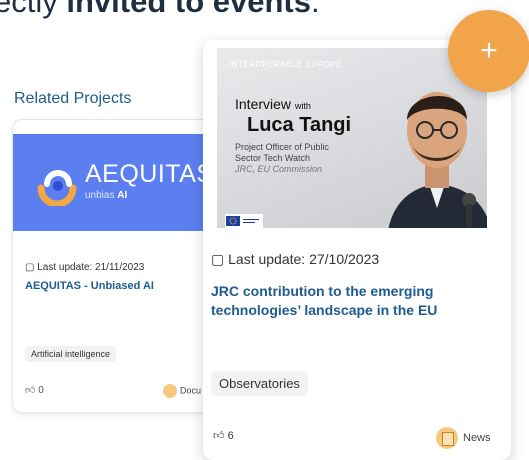 This screenshot has width=529, height=460. What do you see at coordinates (57, 188) in the screenshot?
I see `aequitas-logo-icon` at bounding box center [57, 188].